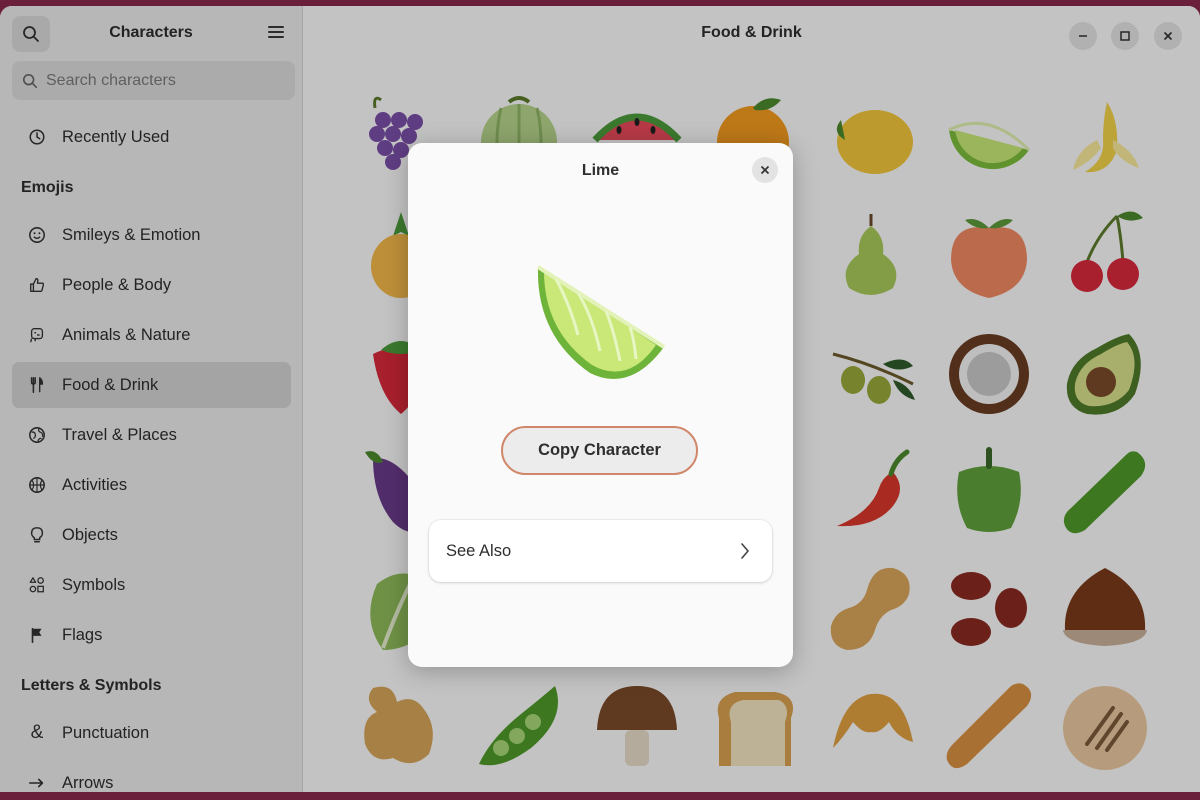  What do you see at coordinates (745, 551) in the screenshot?
I see `chevron-right-icon` at bounding box center [745, 551].